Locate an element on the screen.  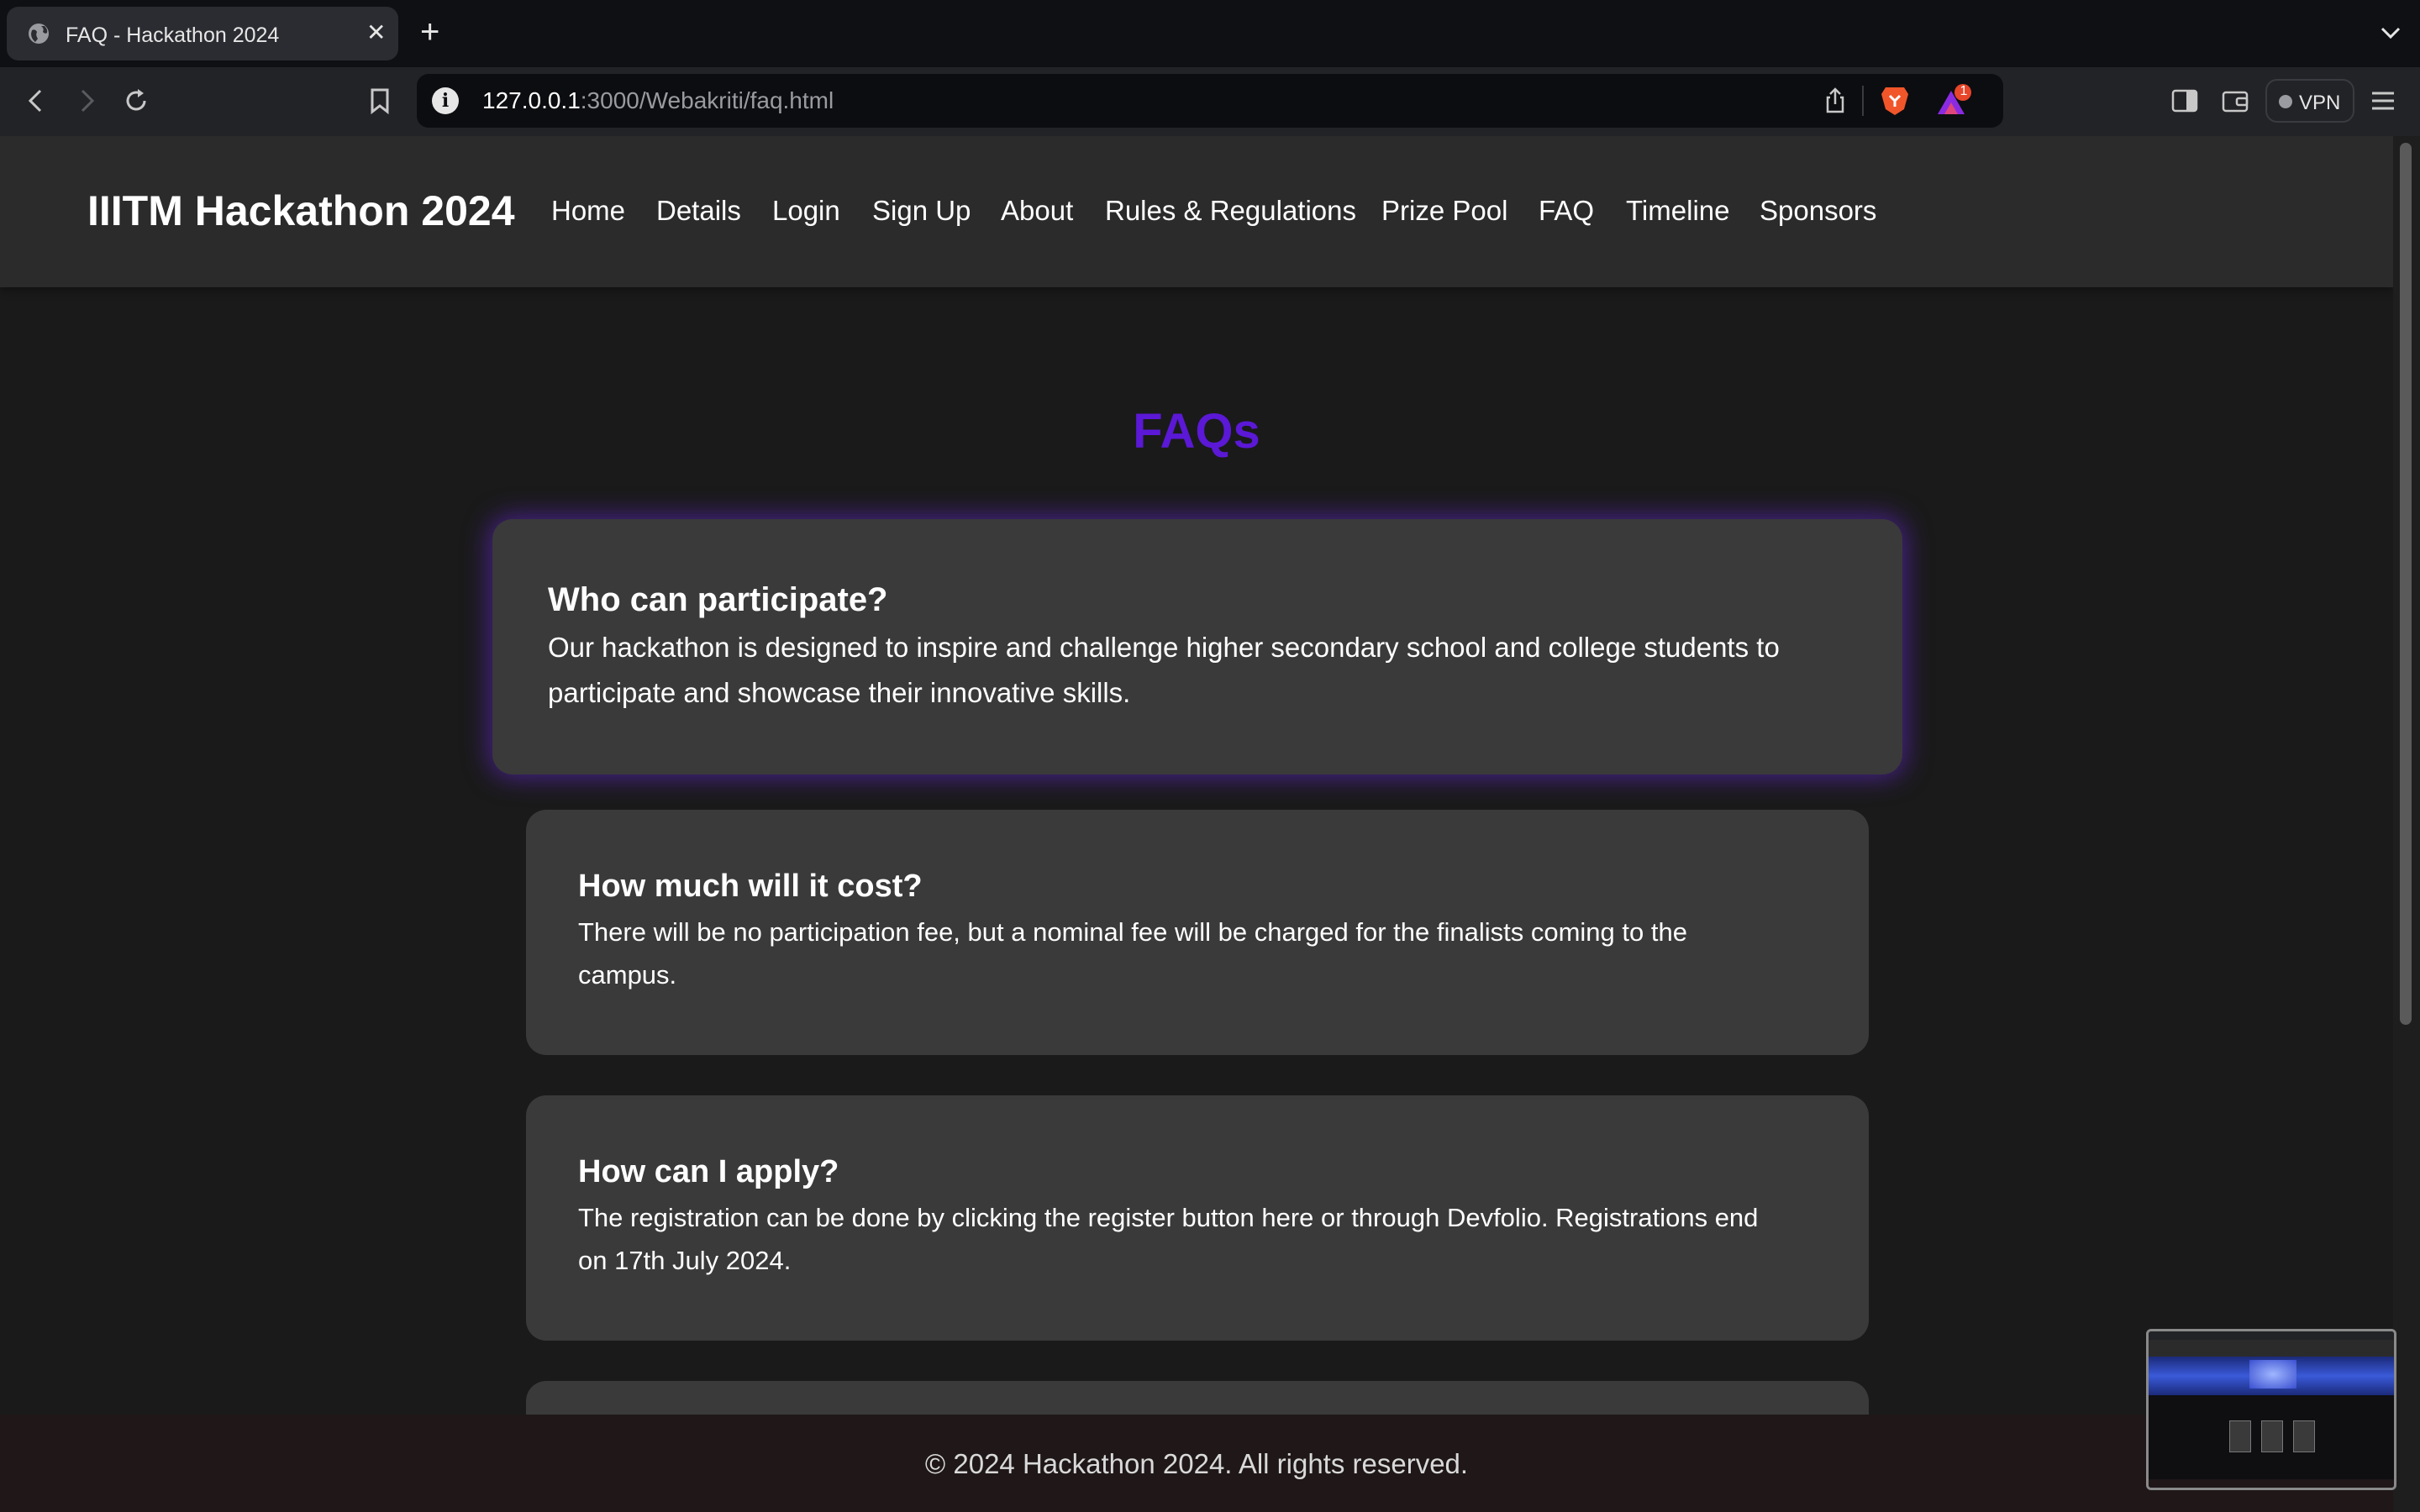
sidebar-icon is located at coordinates (2185, 101).